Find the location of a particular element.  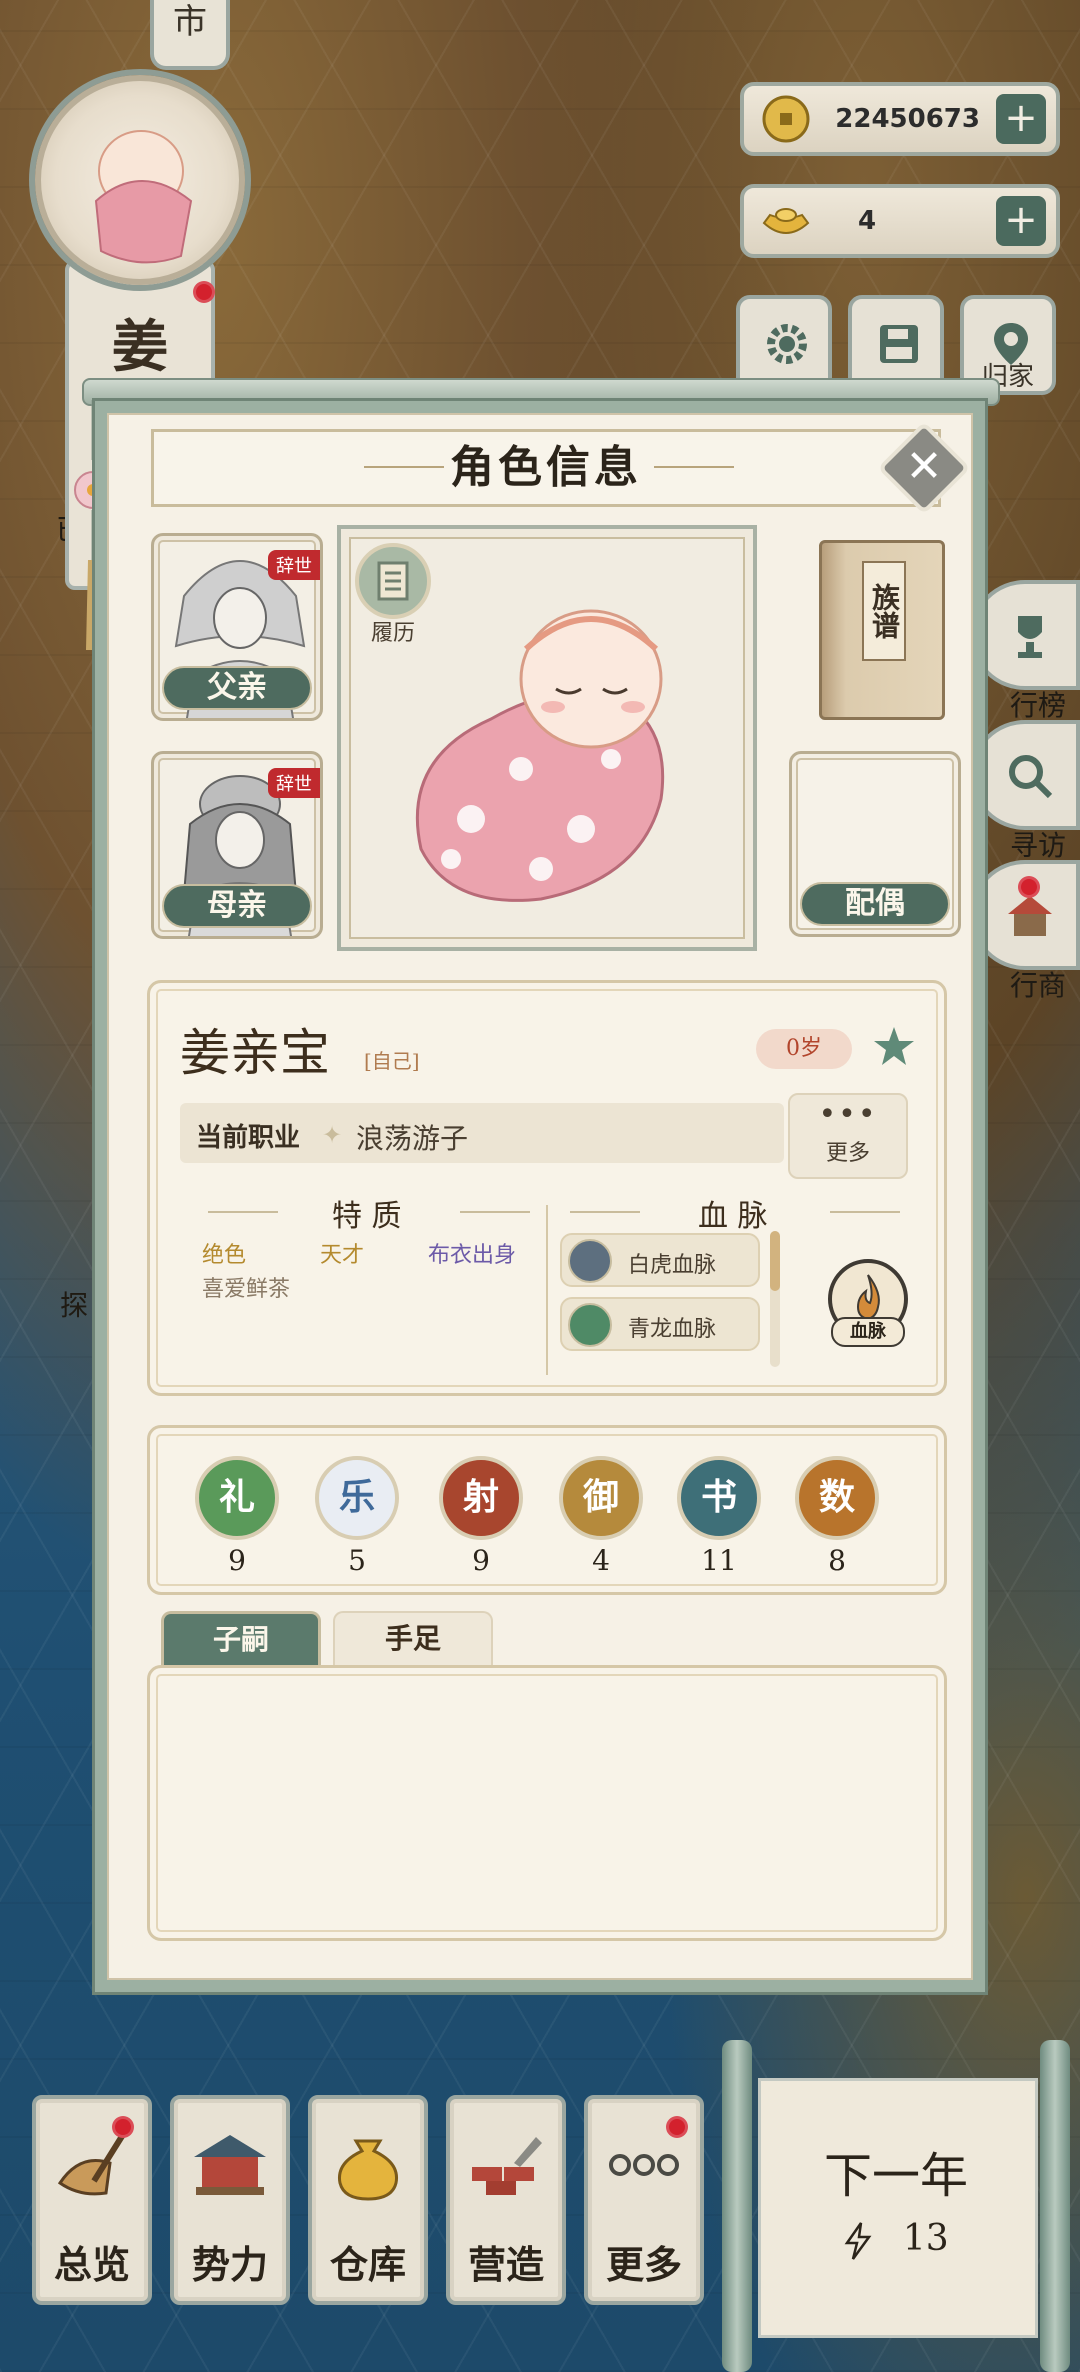

visit-label: 寻访 is located at coordinates (1037, 845).